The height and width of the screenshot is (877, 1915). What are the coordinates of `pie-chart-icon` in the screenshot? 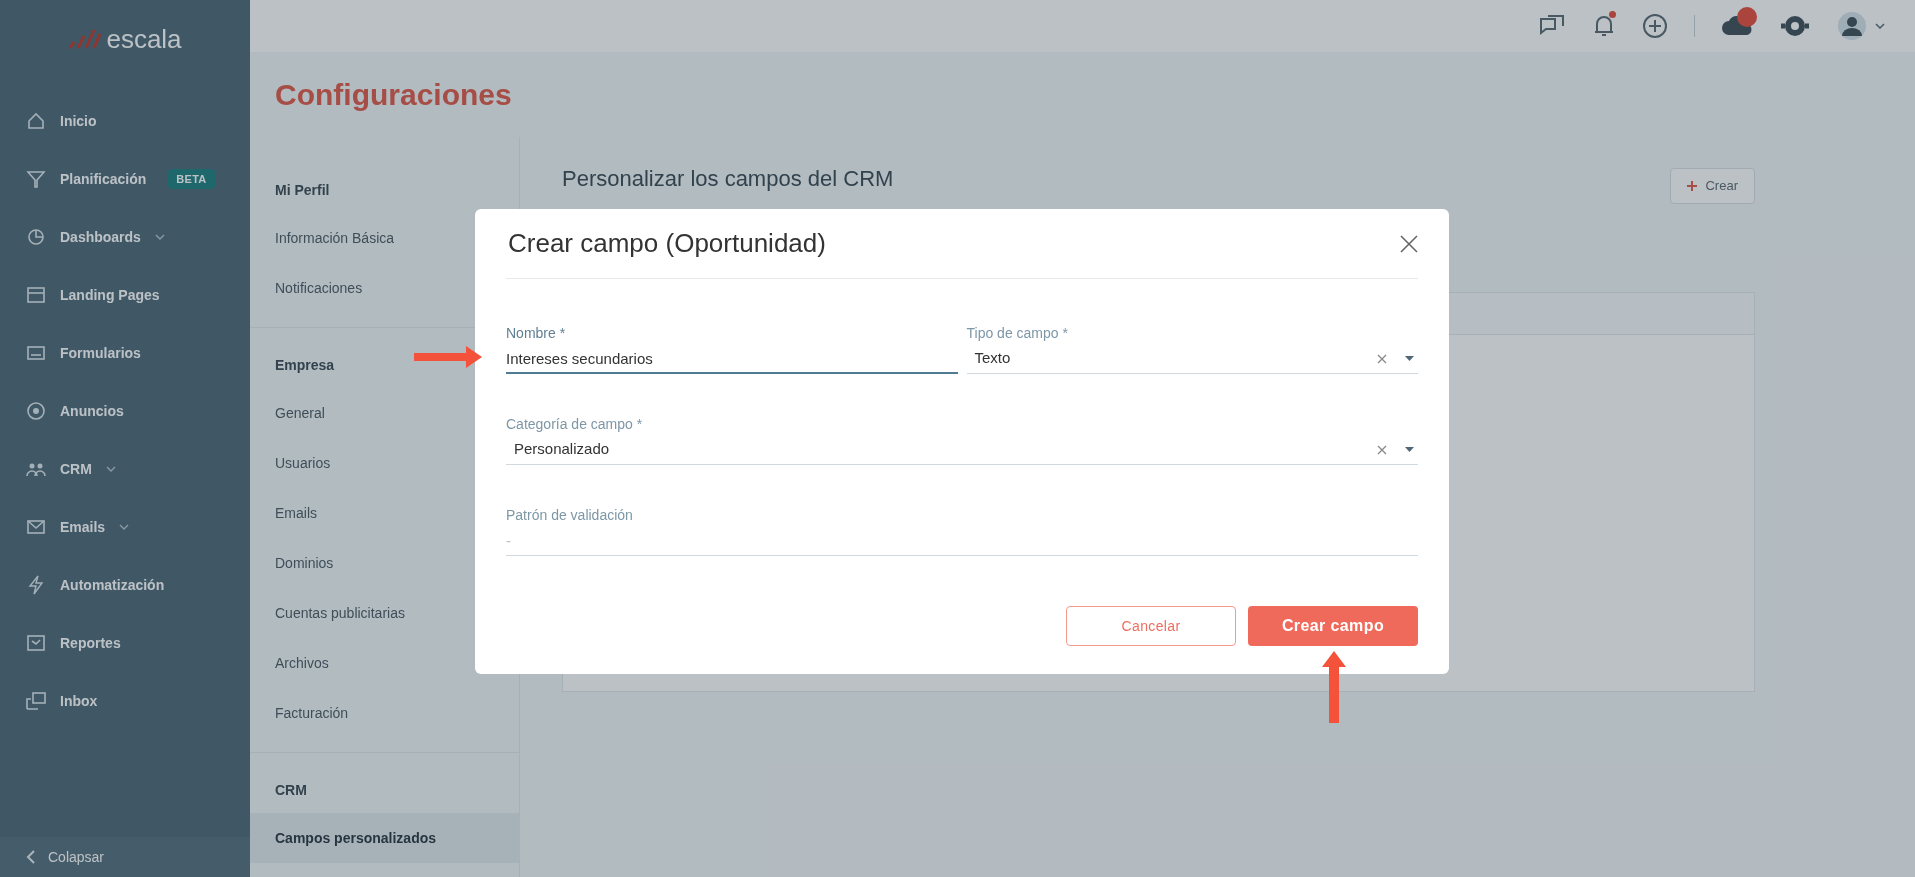 It's located at (36, 237).